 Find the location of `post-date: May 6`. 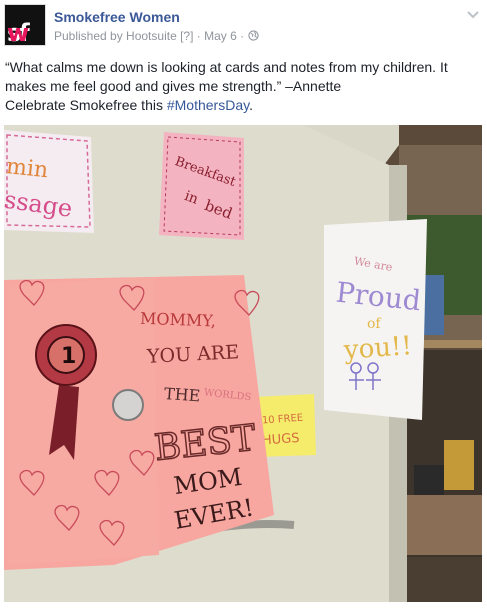

post-date: May 6 is located at coordinates (220, 36).